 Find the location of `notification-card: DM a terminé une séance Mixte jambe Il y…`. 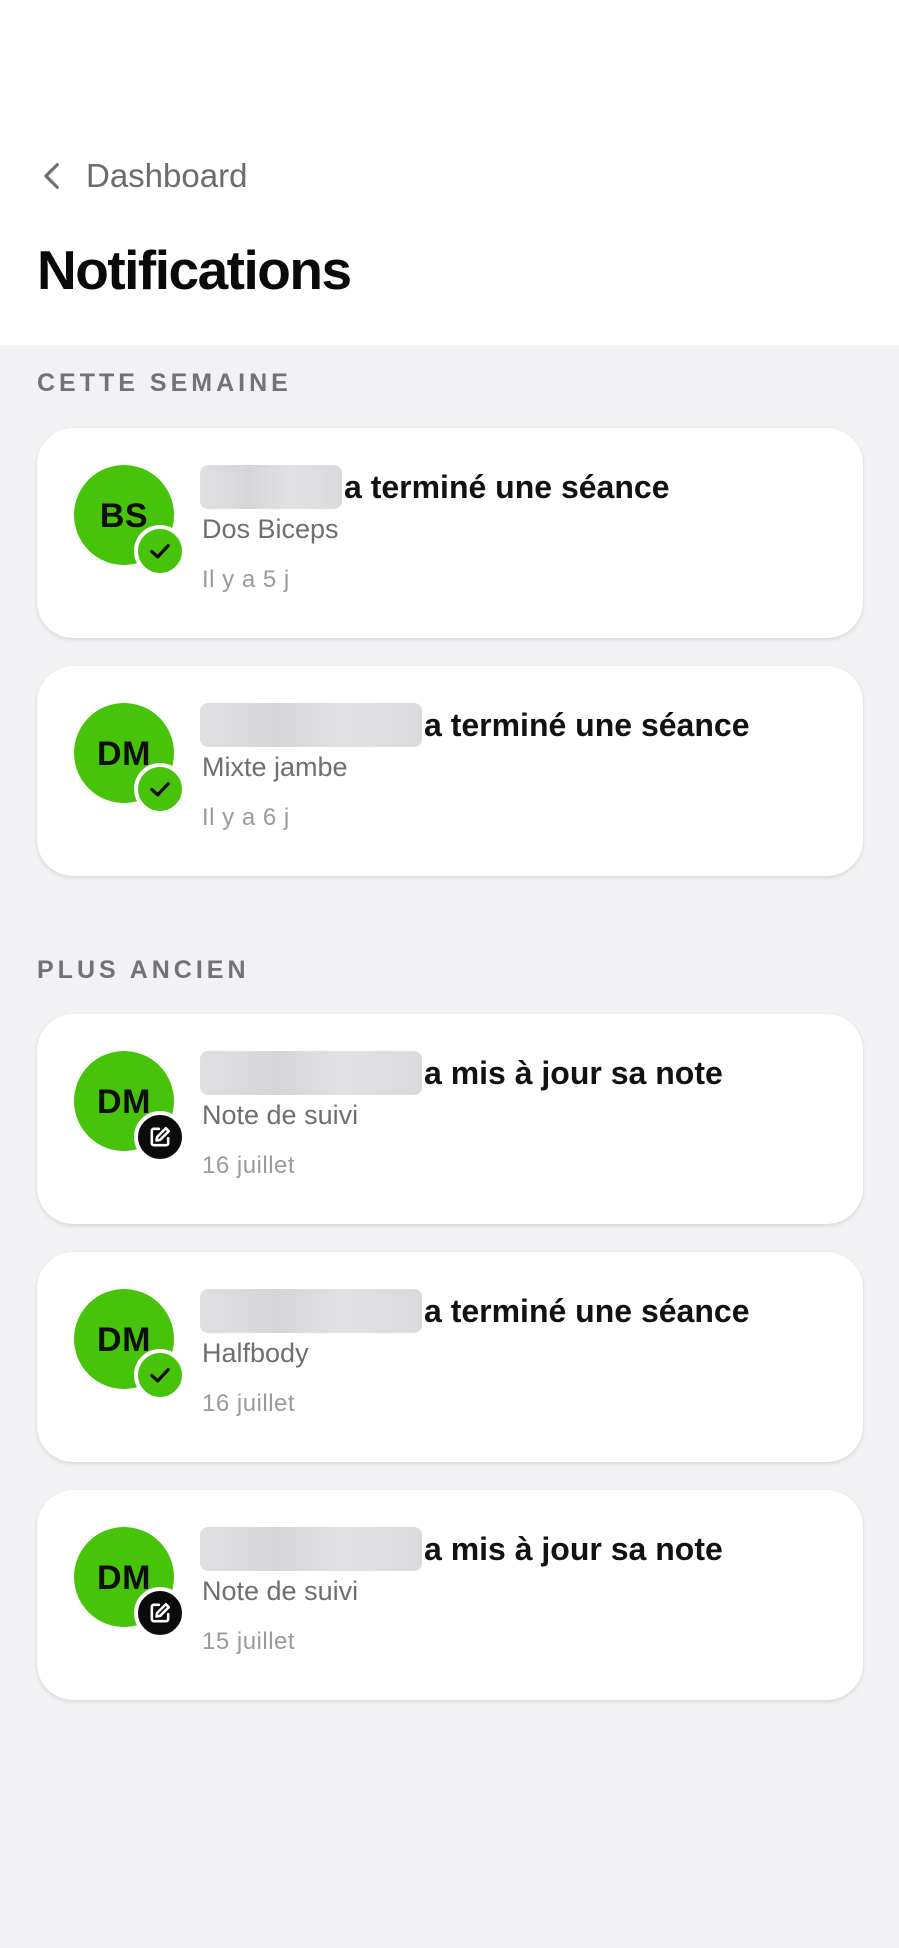

notification-card: DM a terminé une séance Mixte jambe Il y… is located at coordinates (450, 771).